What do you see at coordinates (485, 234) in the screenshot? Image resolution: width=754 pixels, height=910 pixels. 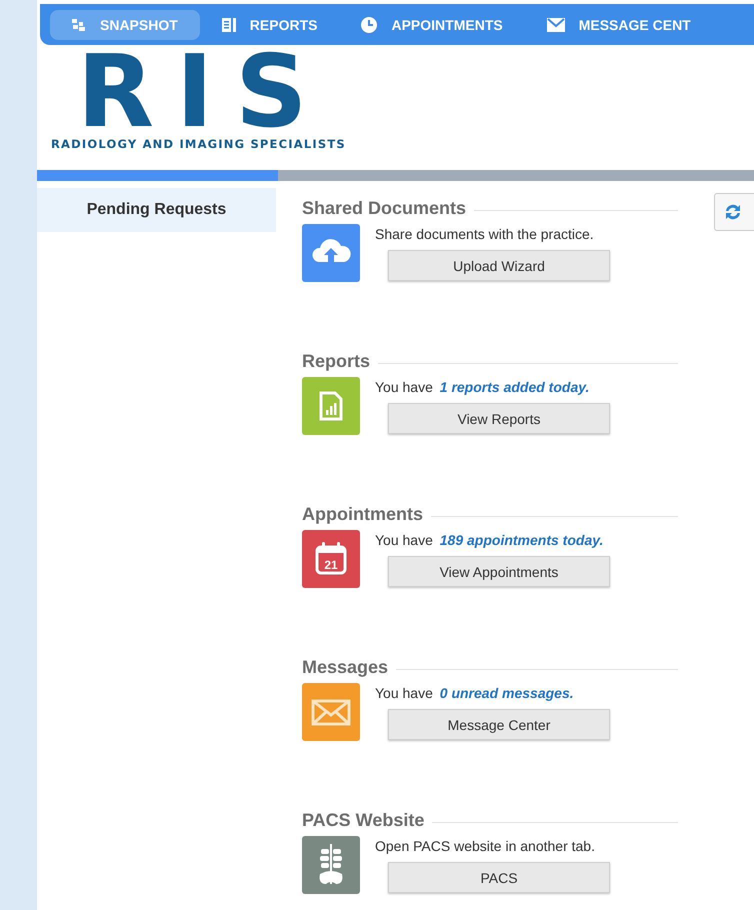 I see `section-description: Share documents with the practice.` at bounding box center [485, 234].